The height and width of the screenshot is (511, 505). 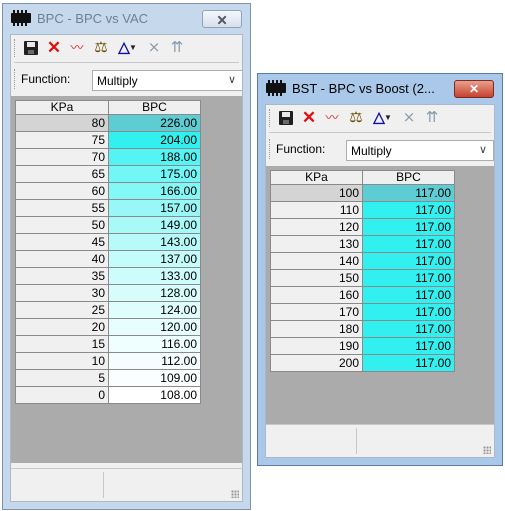 I want to click on bpc-cell: 204.00, so click(x=154, y=140).